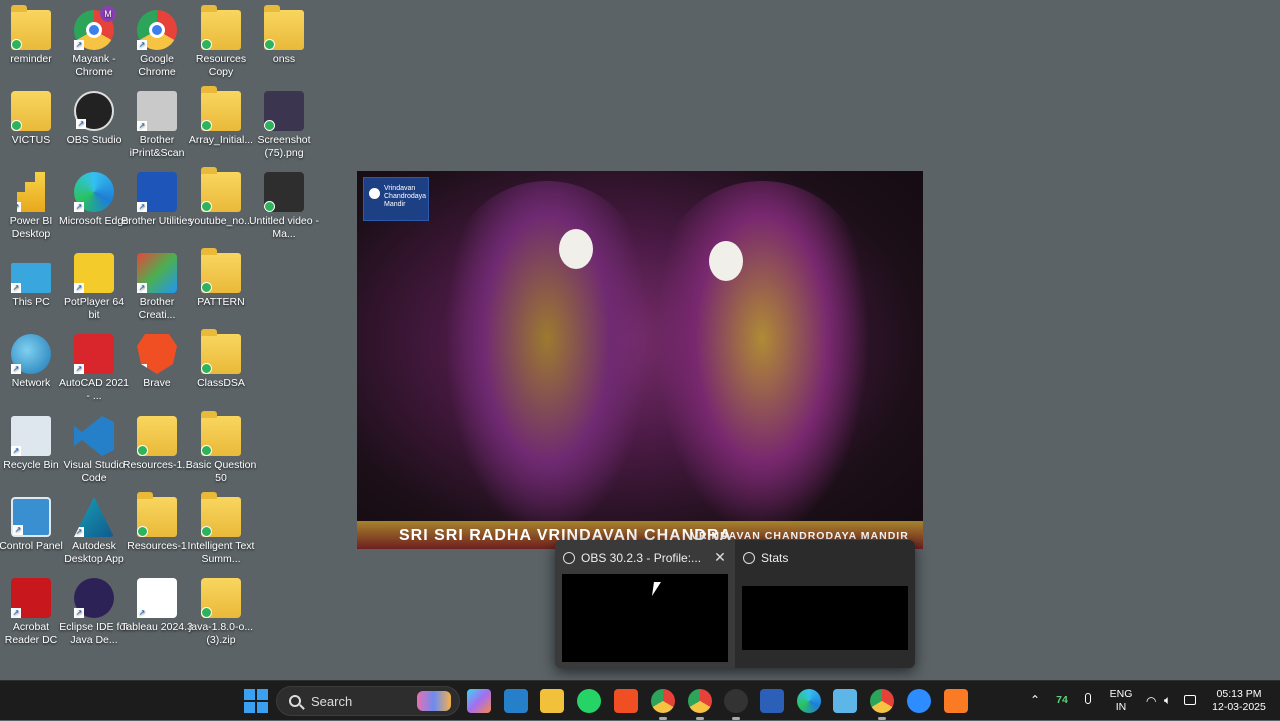 The height and width of the screenshot is (721, 1280). What do you see at coordinates (368, 701) in the screenshot?
I see `taskbar-search-box: Search` at bounding box center [368, 701].